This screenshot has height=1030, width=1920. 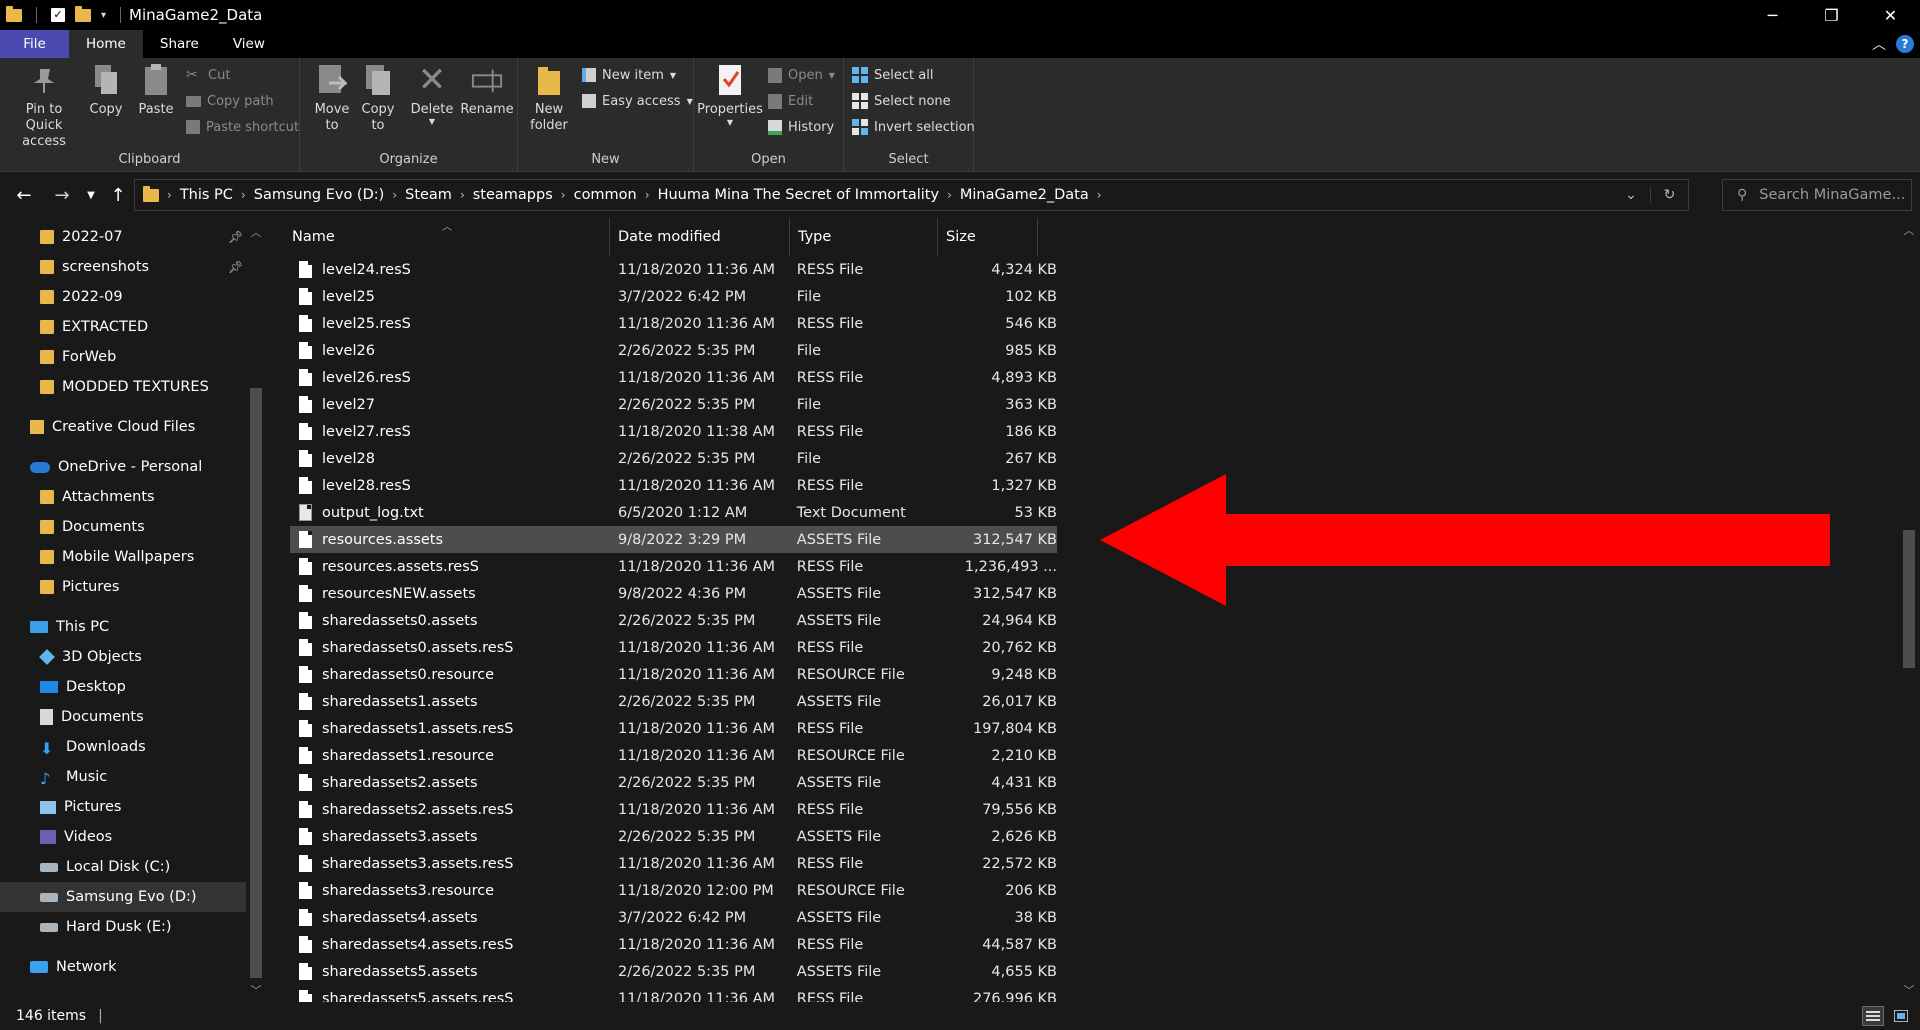 What do you see at coordinates (799, 195) in the screenshot?
I see `breadcrumb-huuma-mina: Huuma Mina The Secret of Immortality` at bounding box center [799, 195].